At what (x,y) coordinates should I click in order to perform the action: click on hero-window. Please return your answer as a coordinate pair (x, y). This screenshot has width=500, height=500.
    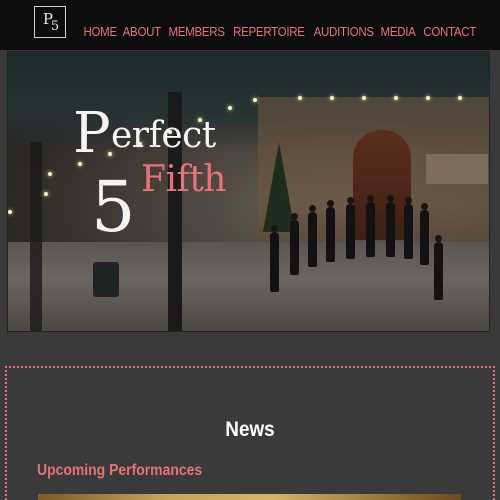
    Looking at the image, I should click on (457, 169).